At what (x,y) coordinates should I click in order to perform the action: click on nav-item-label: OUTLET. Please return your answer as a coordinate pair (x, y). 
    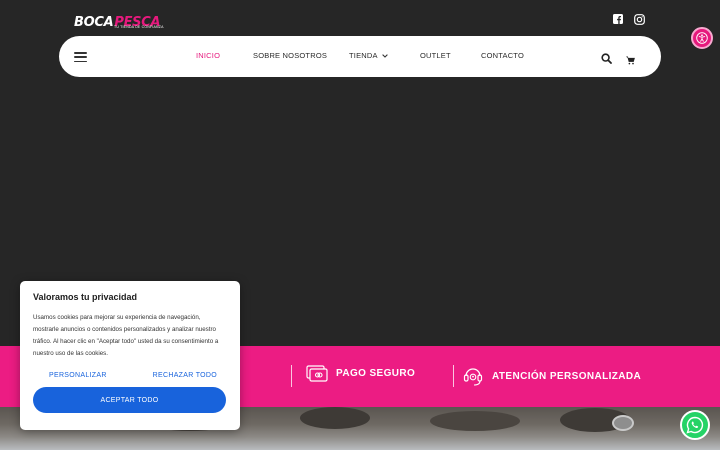
    Looking at the image, I should click on (435, 55).